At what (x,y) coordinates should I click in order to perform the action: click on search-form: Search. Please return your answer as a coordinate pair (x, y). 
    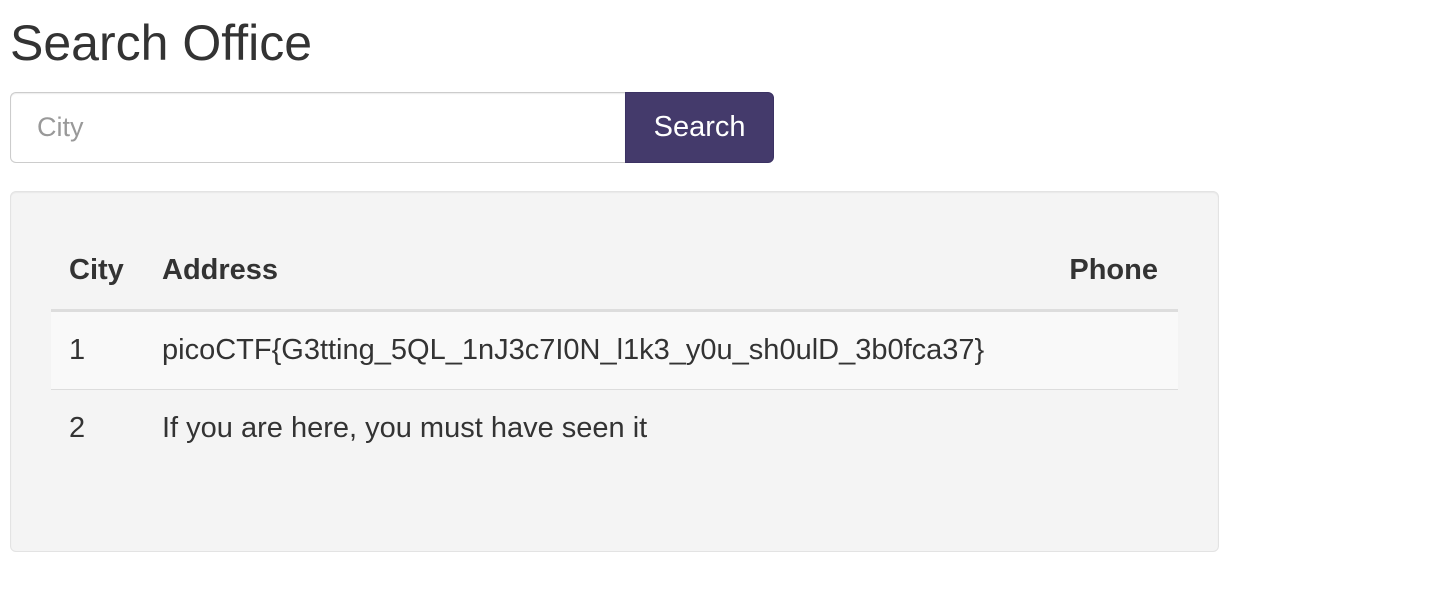
    Looking at the image, I should click on (392, 127).